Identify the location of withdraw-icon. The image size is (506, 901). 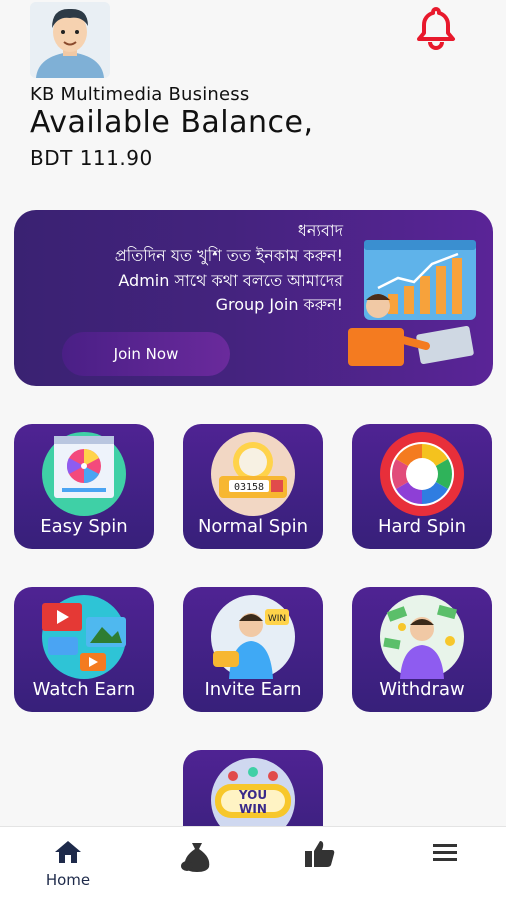
(422, 637).